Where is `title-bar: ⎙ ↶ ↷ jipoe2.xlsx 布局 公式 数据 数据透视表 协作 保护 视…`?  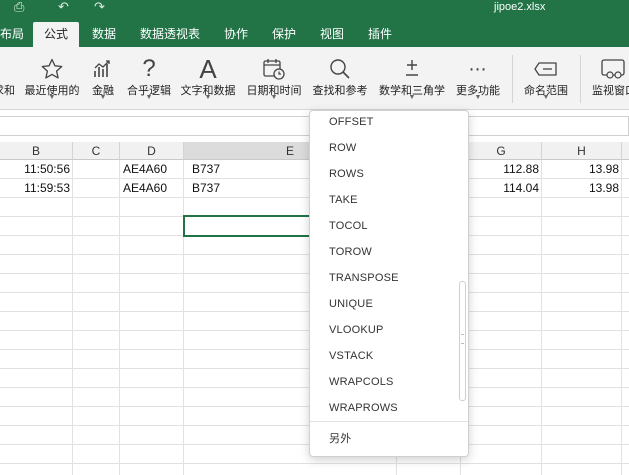
title-bar: ⎙ ↶ ↷ jipoe2.xlsx 布局 公式 数据 数据透视表 协作 保护 视… is located at coordinates (314, 23).